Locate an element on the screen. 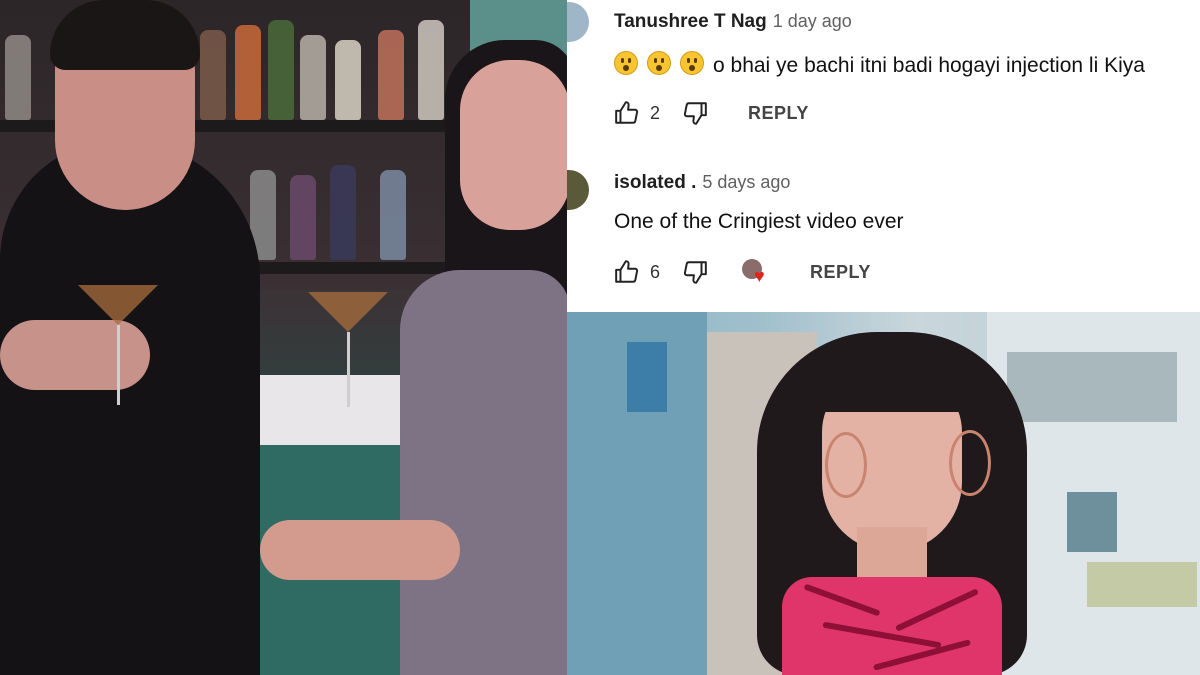  author-name: isolated . is located at coordinates (655, 182).